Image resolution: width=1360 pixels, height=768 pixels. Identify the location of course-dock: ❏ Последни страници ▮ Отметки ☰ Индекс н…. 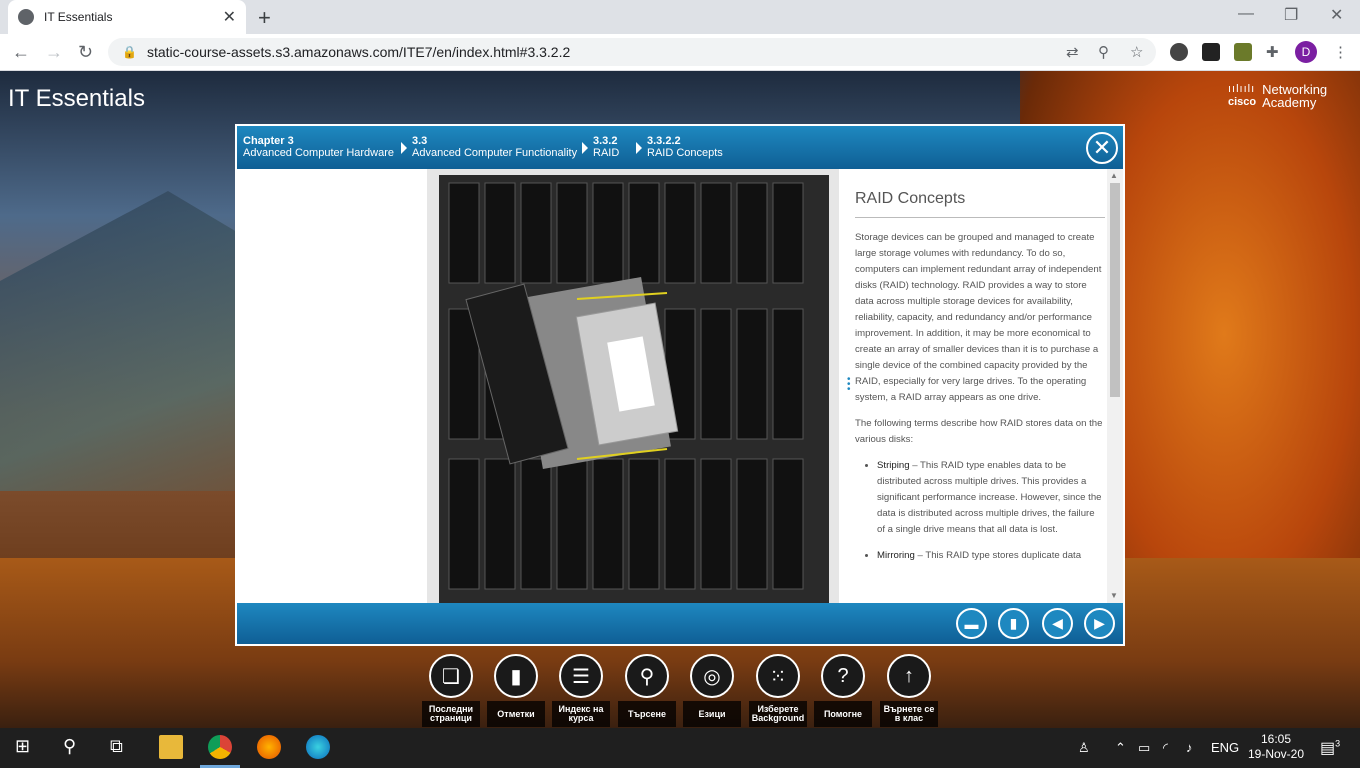
(681, 688).